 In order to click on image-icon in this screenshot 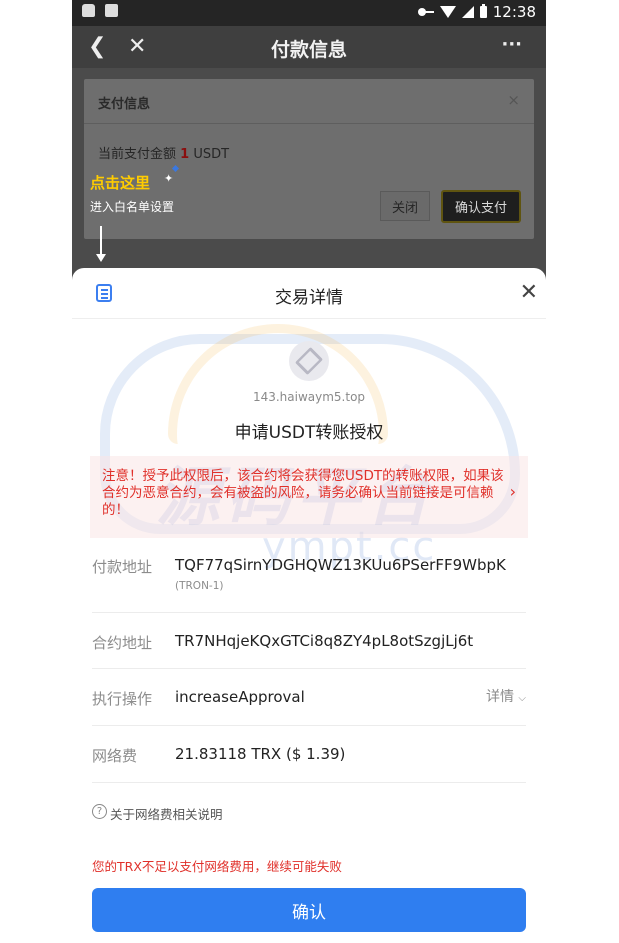, I will do `click(111, 10)`.